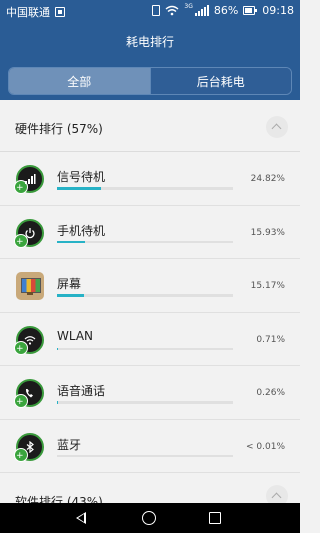 This screenshot has width=320, height=533. Describe the element at coordinates (267, 286) in the screenshot. I see `item-percent: 15.17%` at that location.